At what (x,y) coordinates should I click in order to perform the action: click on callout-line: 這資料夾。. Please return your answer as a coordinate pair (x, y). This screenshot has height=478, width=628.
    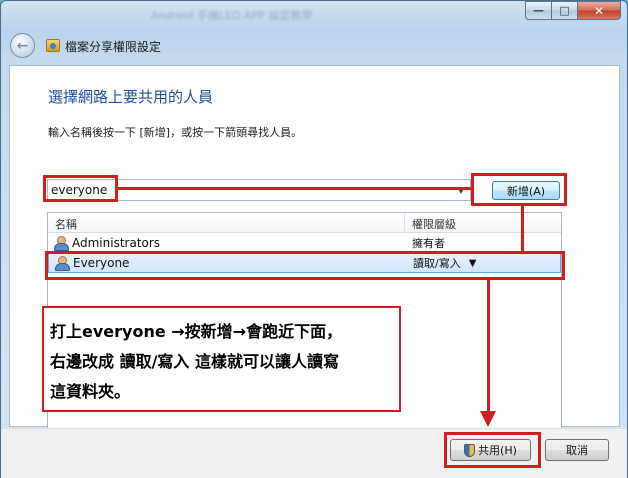
    Looking at the image, I should click on (90, 391).